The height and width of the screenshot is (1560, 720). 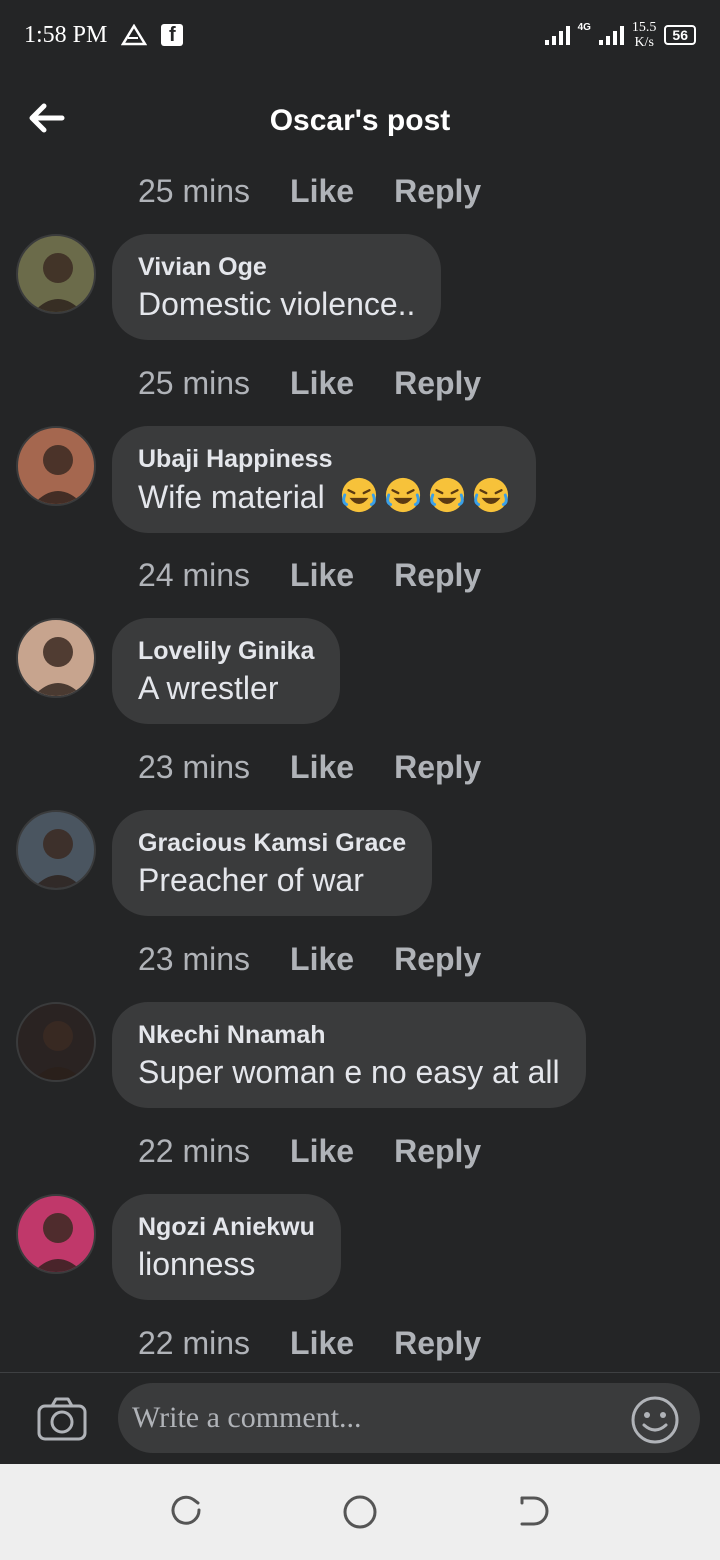 I want to click on comment-text-row: Wife material, so click(x=324, y=496).